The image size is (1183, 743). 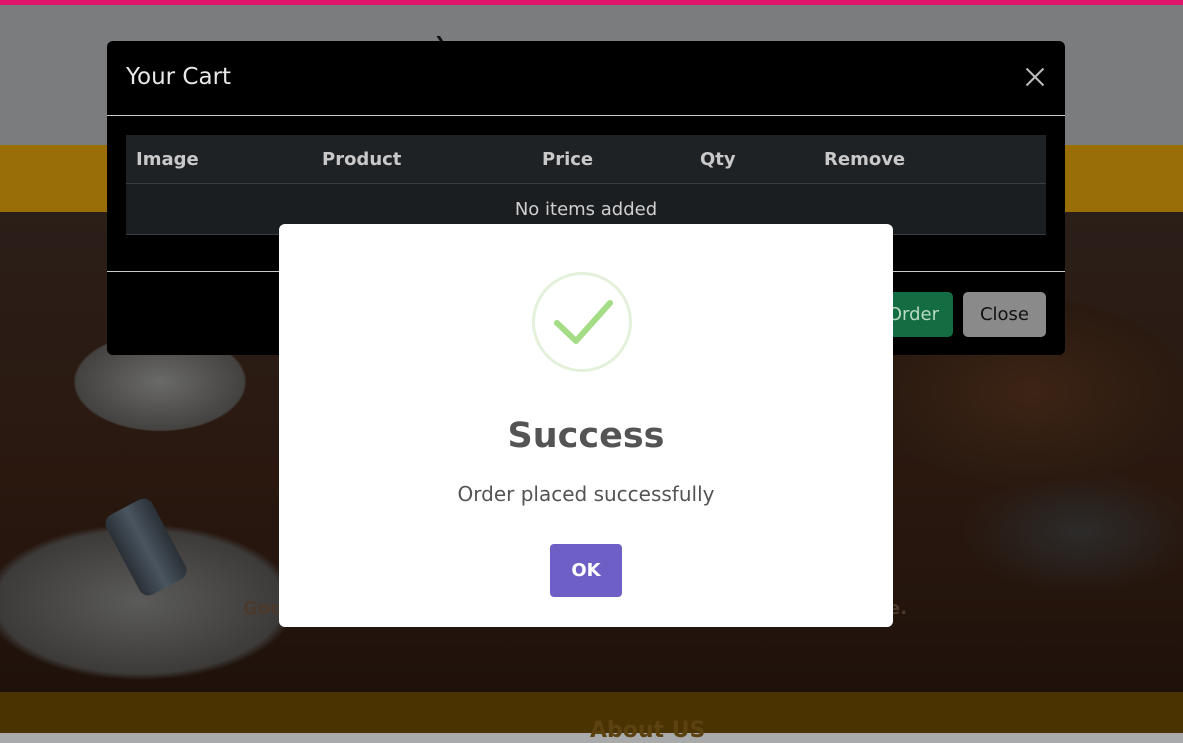 What do you see at coordinates (586, 570) in the screenshot?
I see `ok-button: OK` at bounding box center [586, 570].